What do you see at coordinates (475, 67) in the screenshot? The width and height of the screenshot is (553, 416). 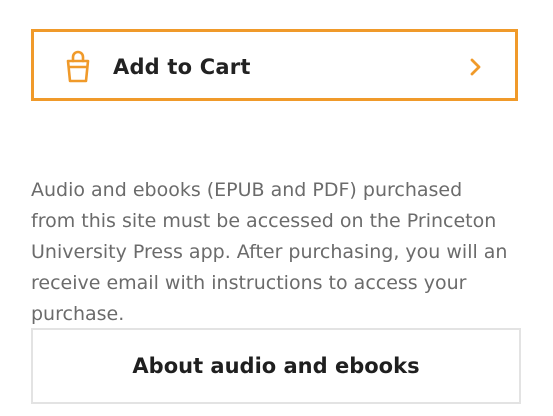 I see `chevron-right-icon` at bounding box center [475, 67].